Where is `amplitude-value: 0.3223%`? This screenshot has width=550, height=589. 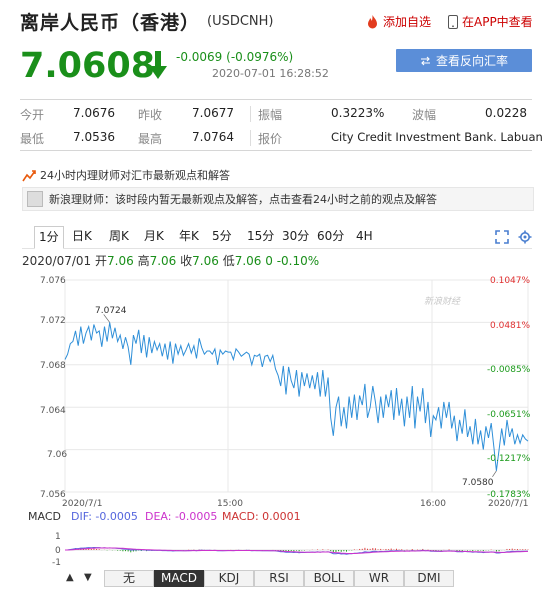
amplitude-value: 0.3223% is located at coordinates (358, 113).